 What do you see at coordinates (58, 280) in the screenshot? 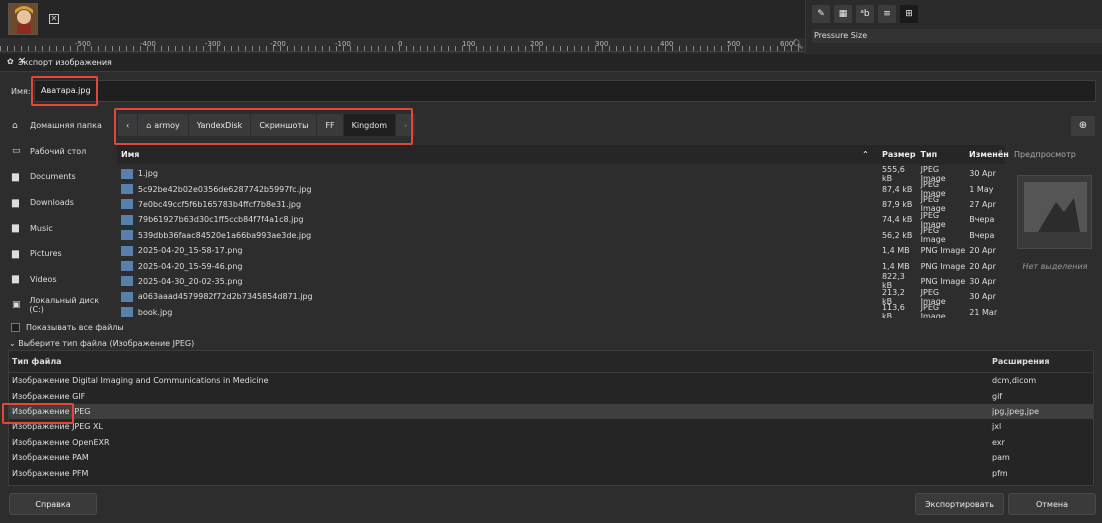
I see `place-videos: ▆ Videos` at bounding box center [58, 280].